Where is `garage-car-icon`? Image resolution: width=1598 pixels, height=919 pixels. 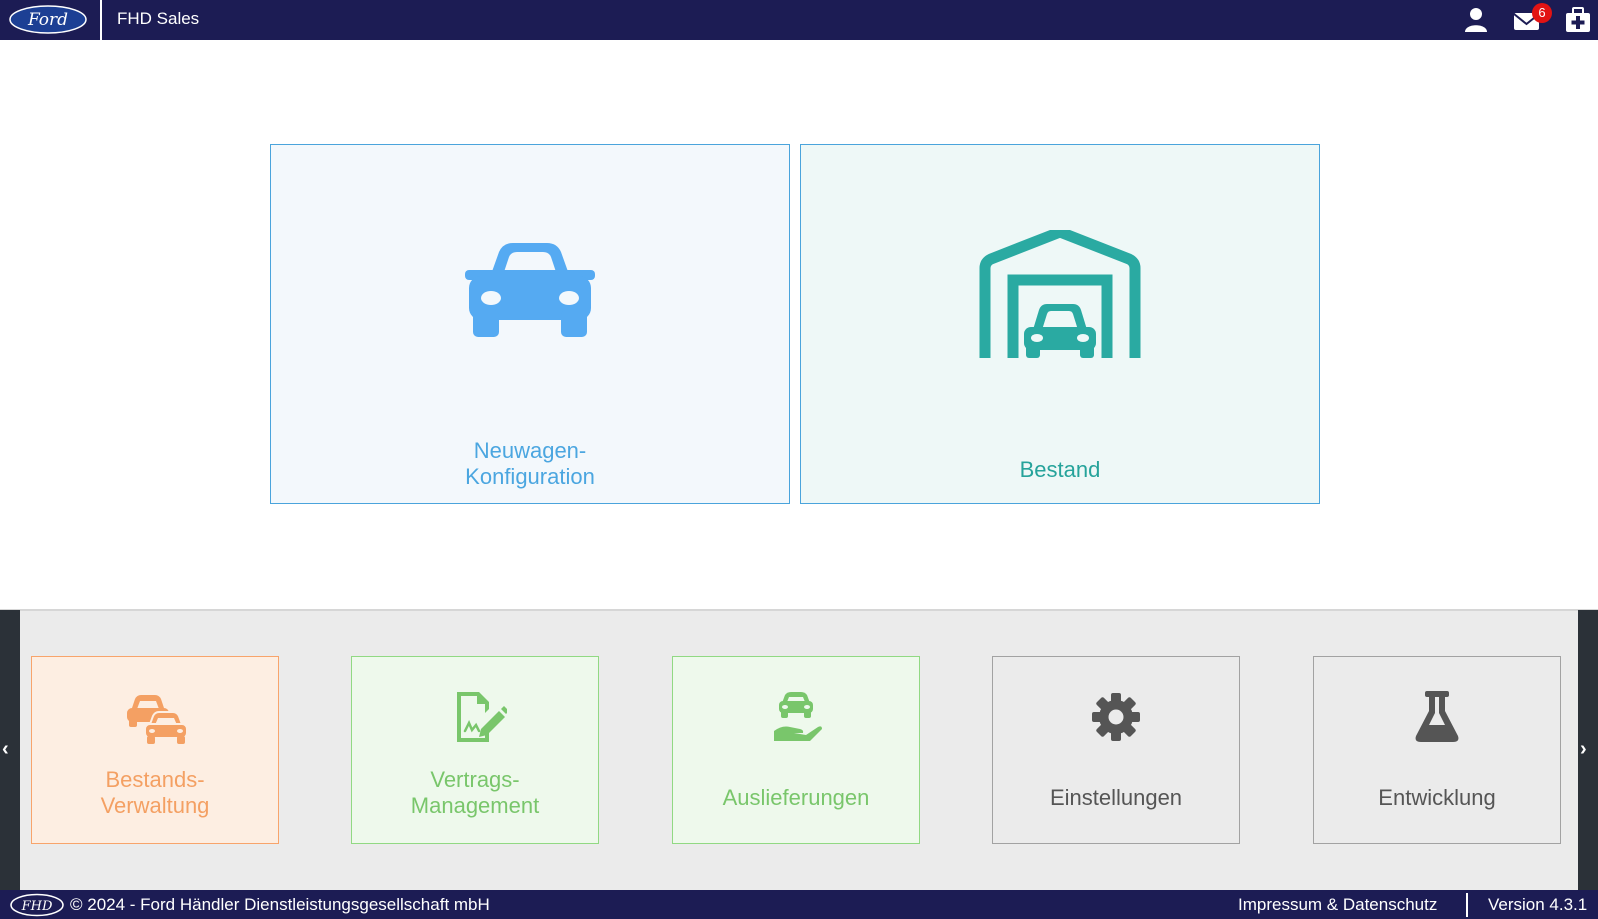 garage-car-icon is located at coordinates (1060, 294).